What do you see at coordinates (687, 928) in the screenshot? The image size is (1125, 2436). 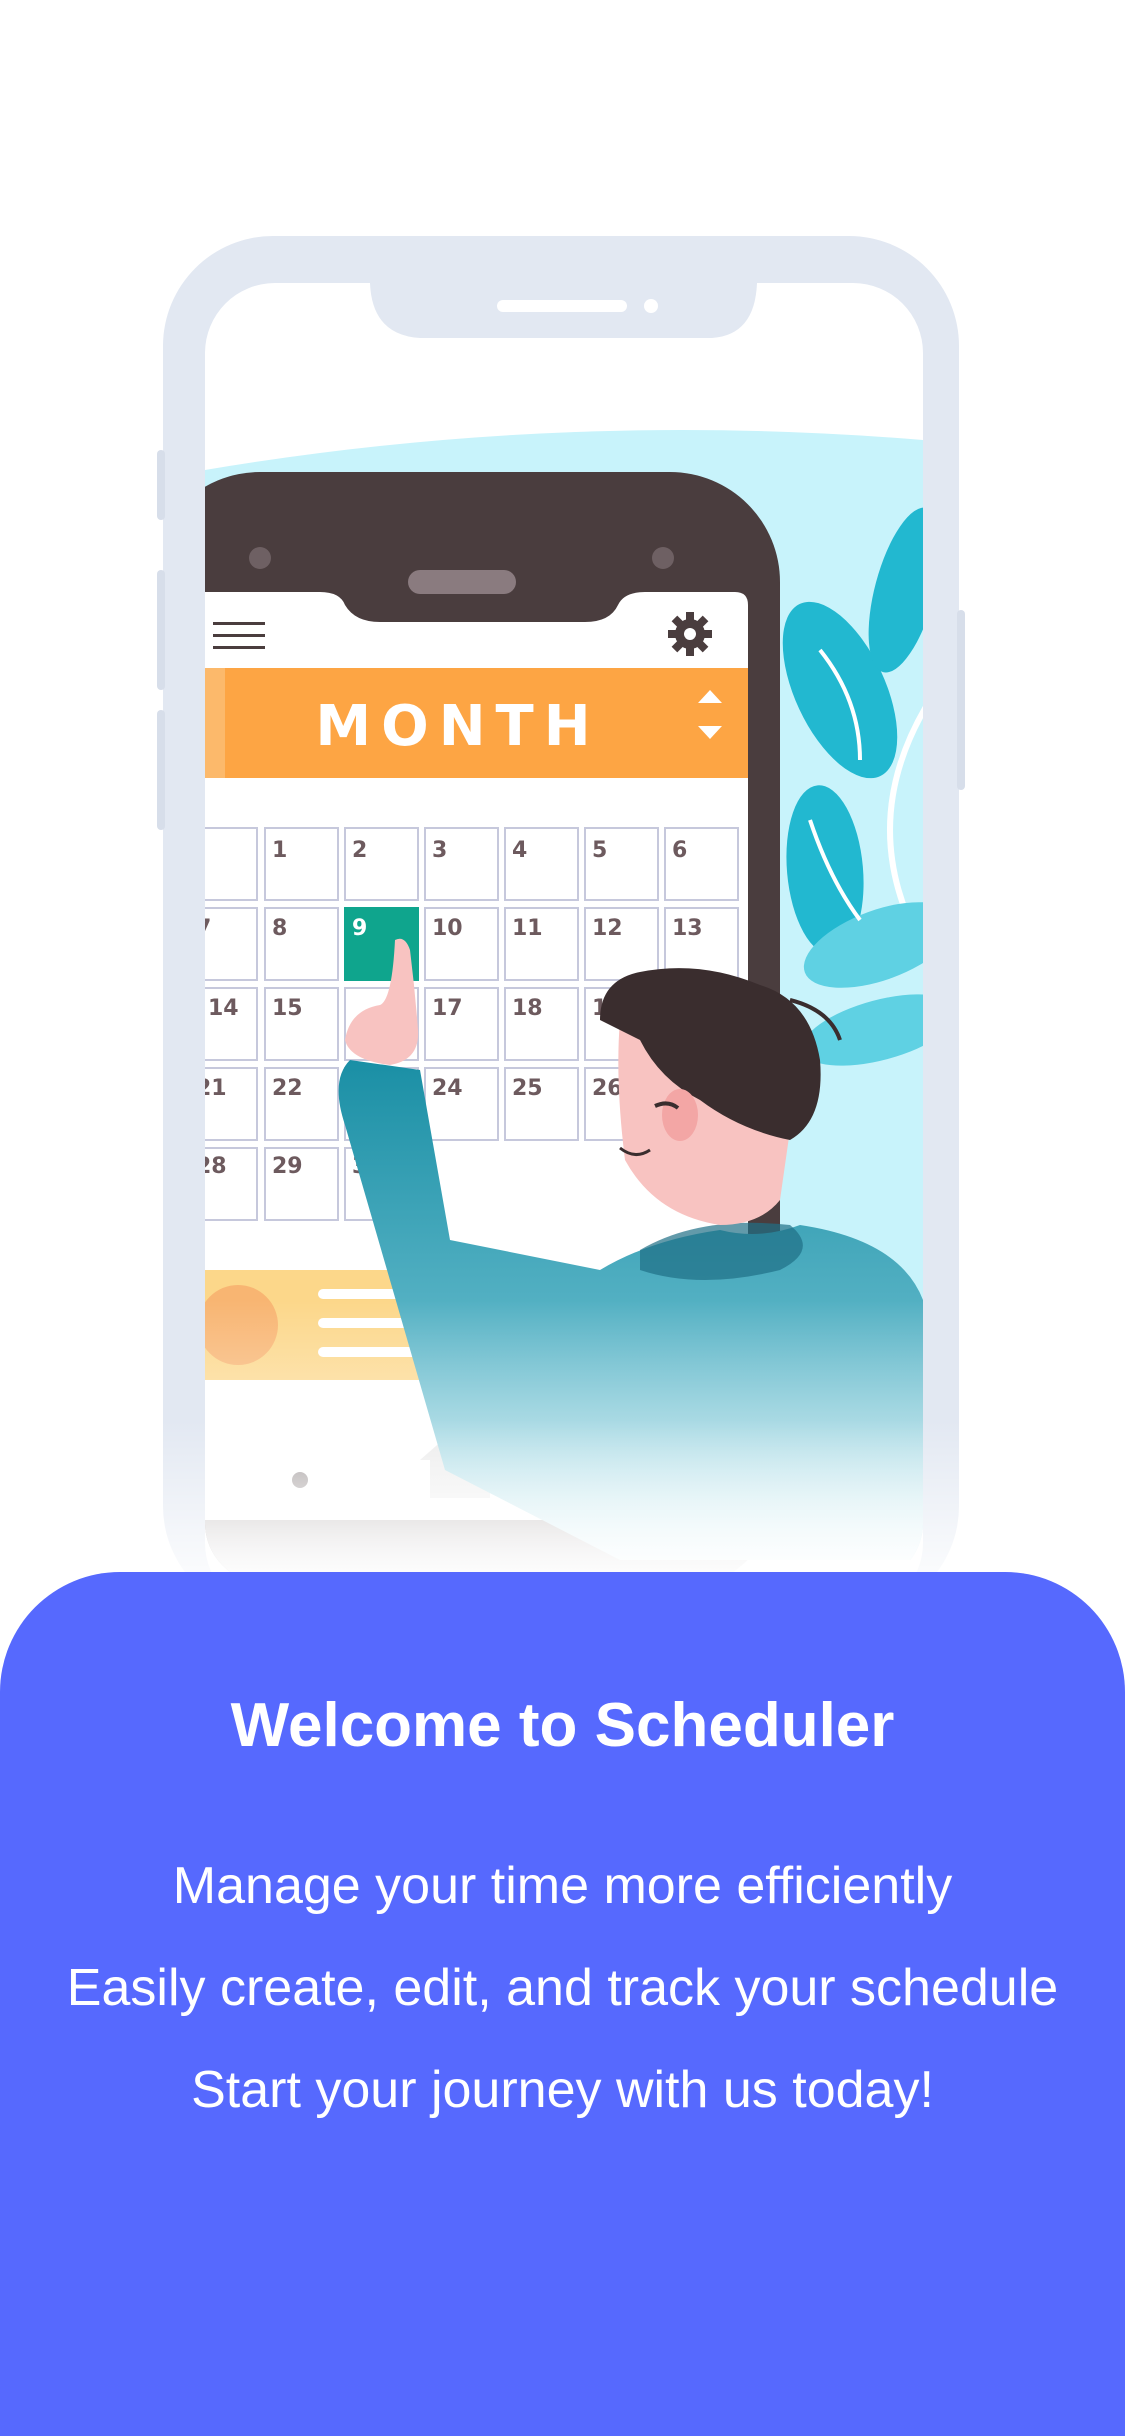 I see `svg-text: 13` at bounding box center [687, 928].